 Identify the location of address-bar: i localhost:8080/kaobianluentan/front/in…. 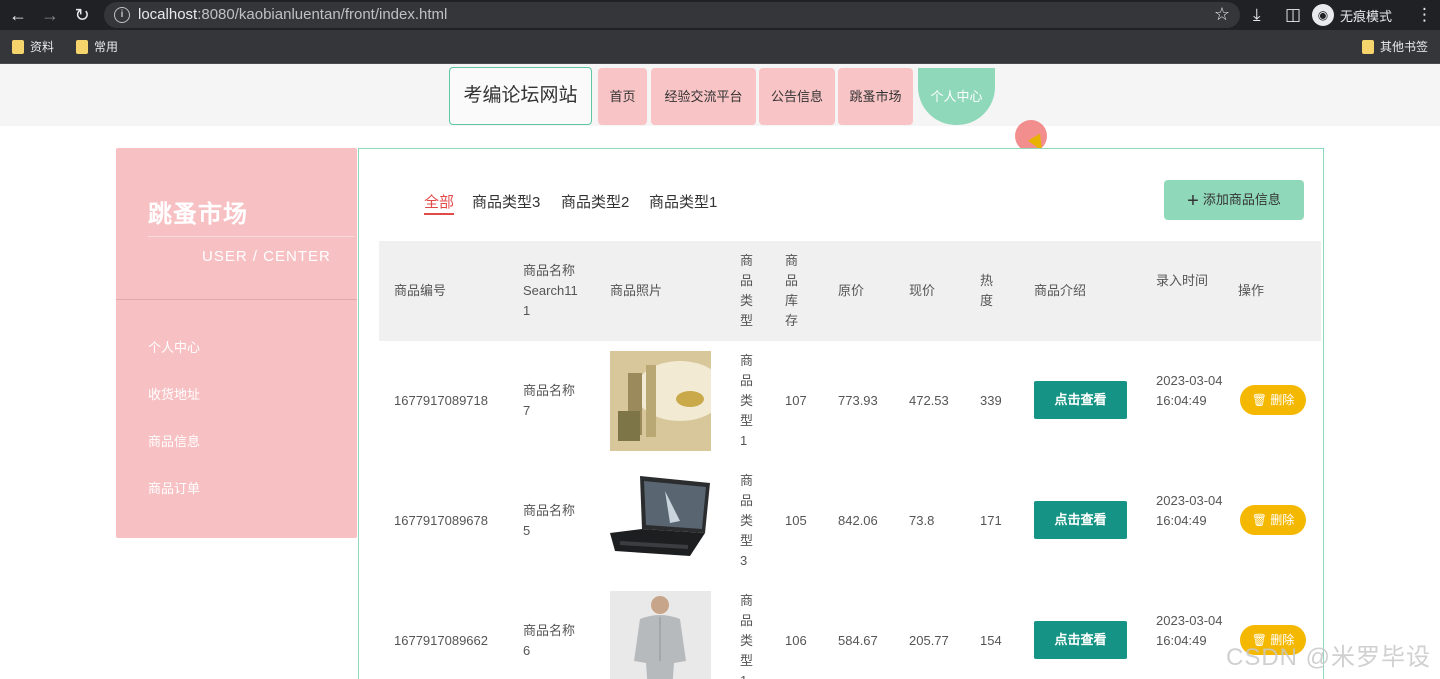
(672, 15).